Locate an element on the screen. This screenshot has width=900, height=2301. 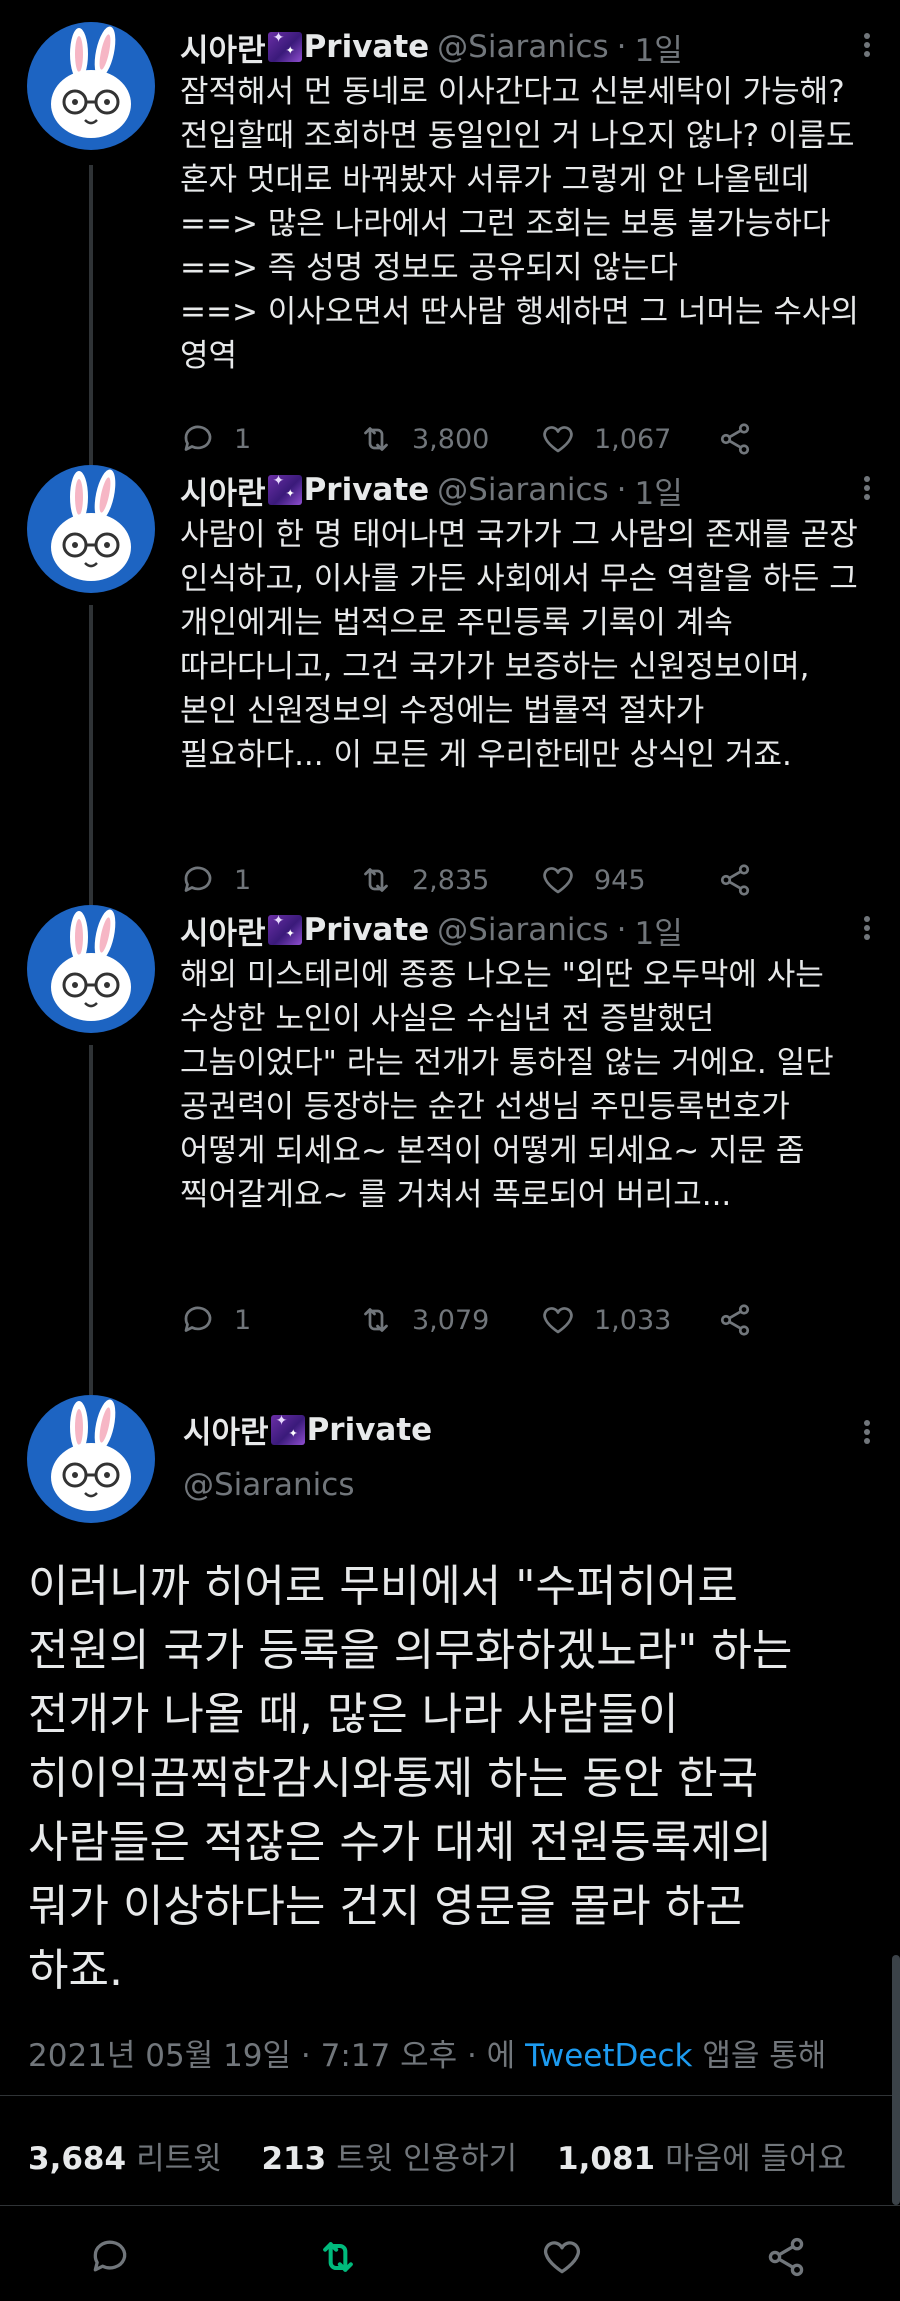
source-link: TweetDeck is located at coordinates (608, 2056).